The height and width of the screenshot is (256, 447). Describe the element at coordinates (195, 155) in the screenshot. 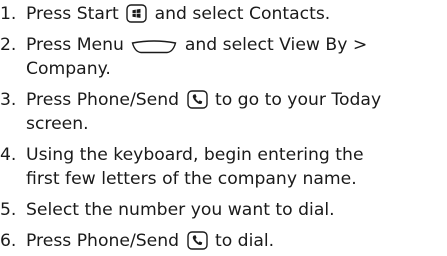

I see `step-text: Using the keyboard, begin entering the` at that location.